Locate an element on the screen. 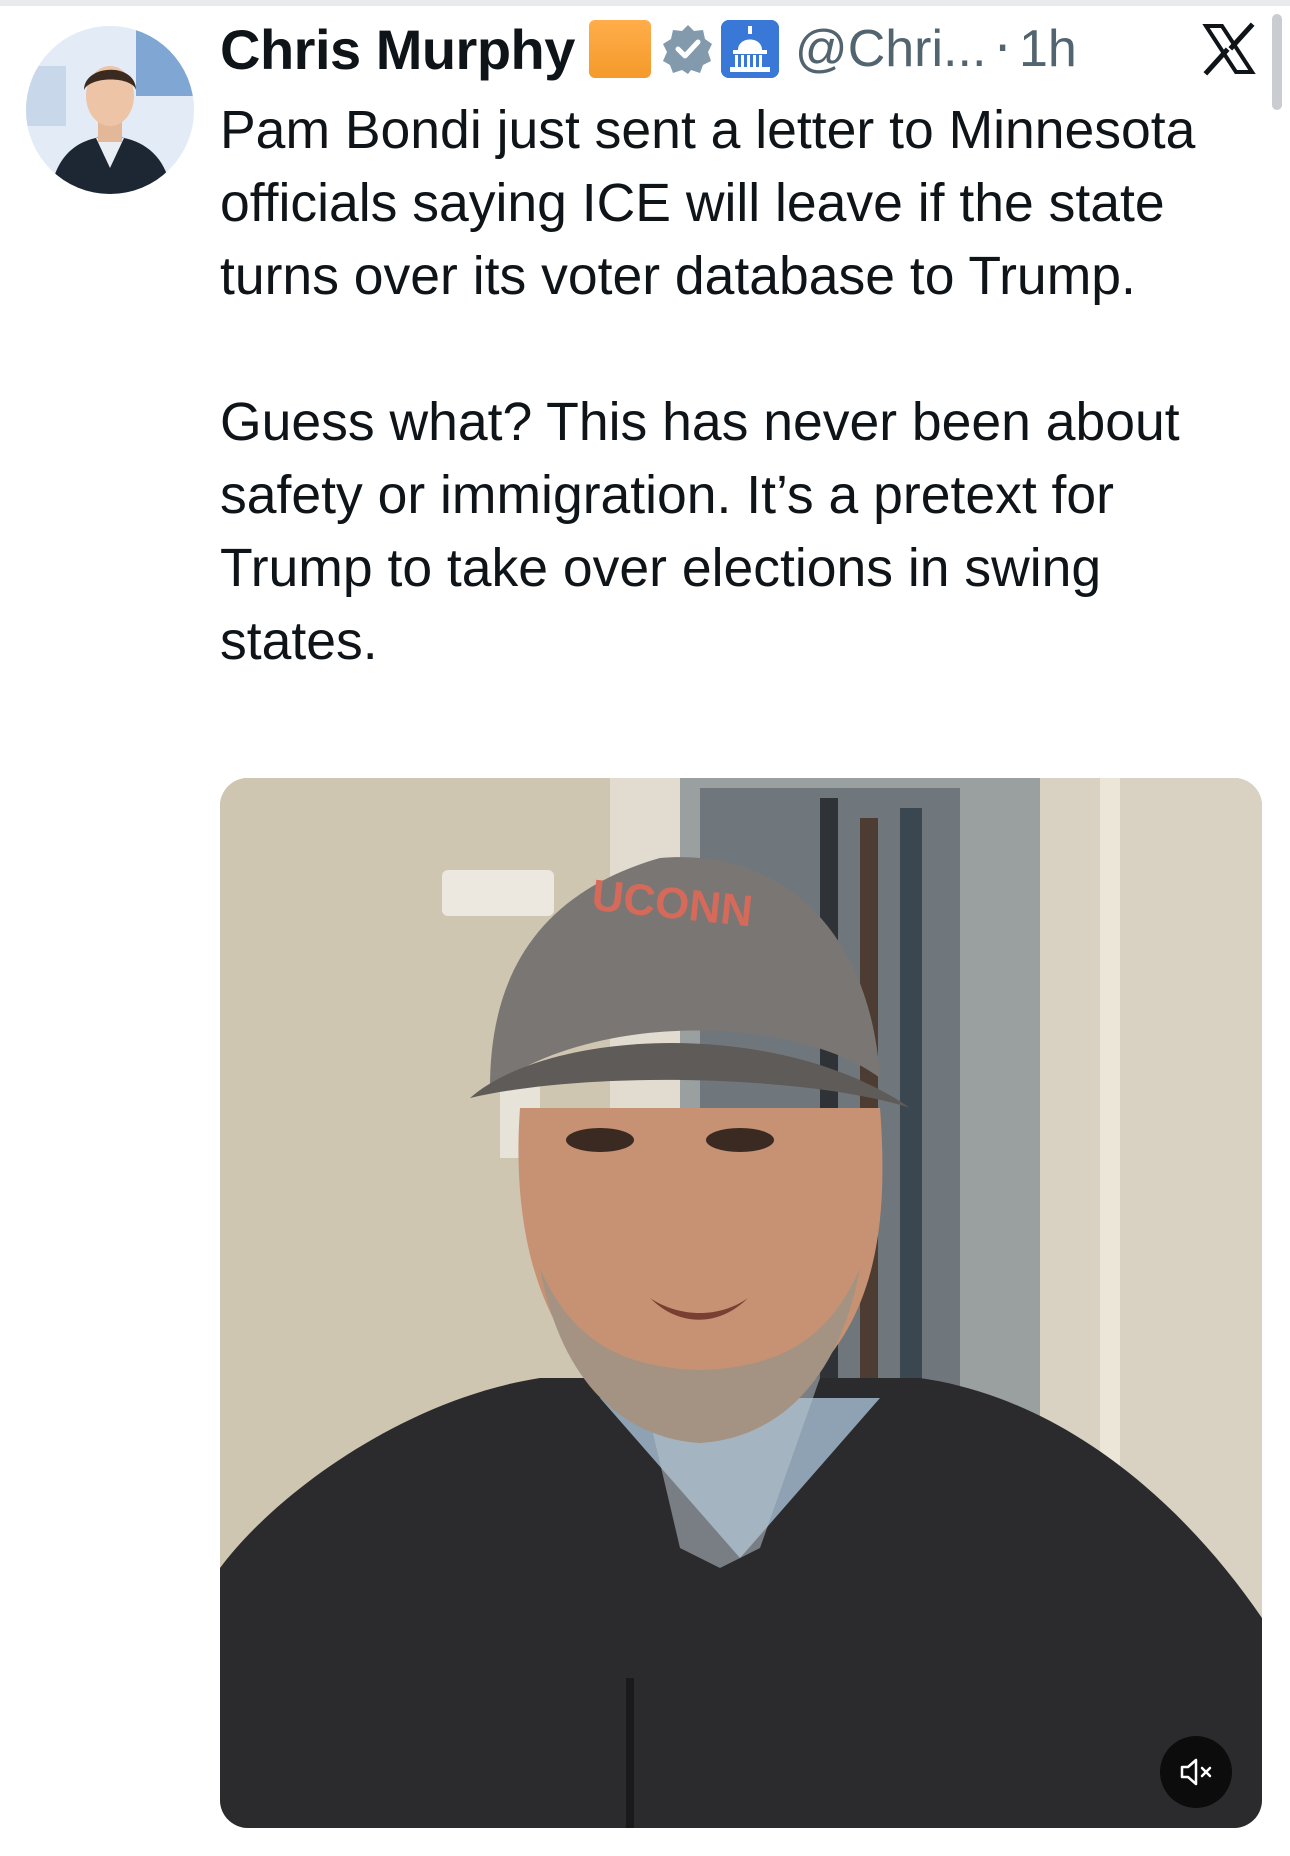 Image resolution: width=1290 pixels, height=1856 pixels. post-header: Chris Murphy @Chri... · 1h is located at coordinates (648, 49).